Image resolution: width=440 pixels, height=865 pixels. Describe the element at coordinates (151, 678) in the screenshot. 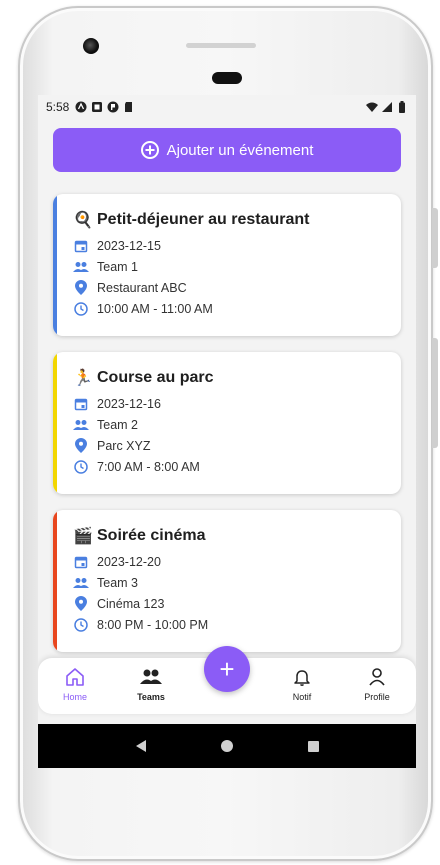

I see `teams-icon` at that location.